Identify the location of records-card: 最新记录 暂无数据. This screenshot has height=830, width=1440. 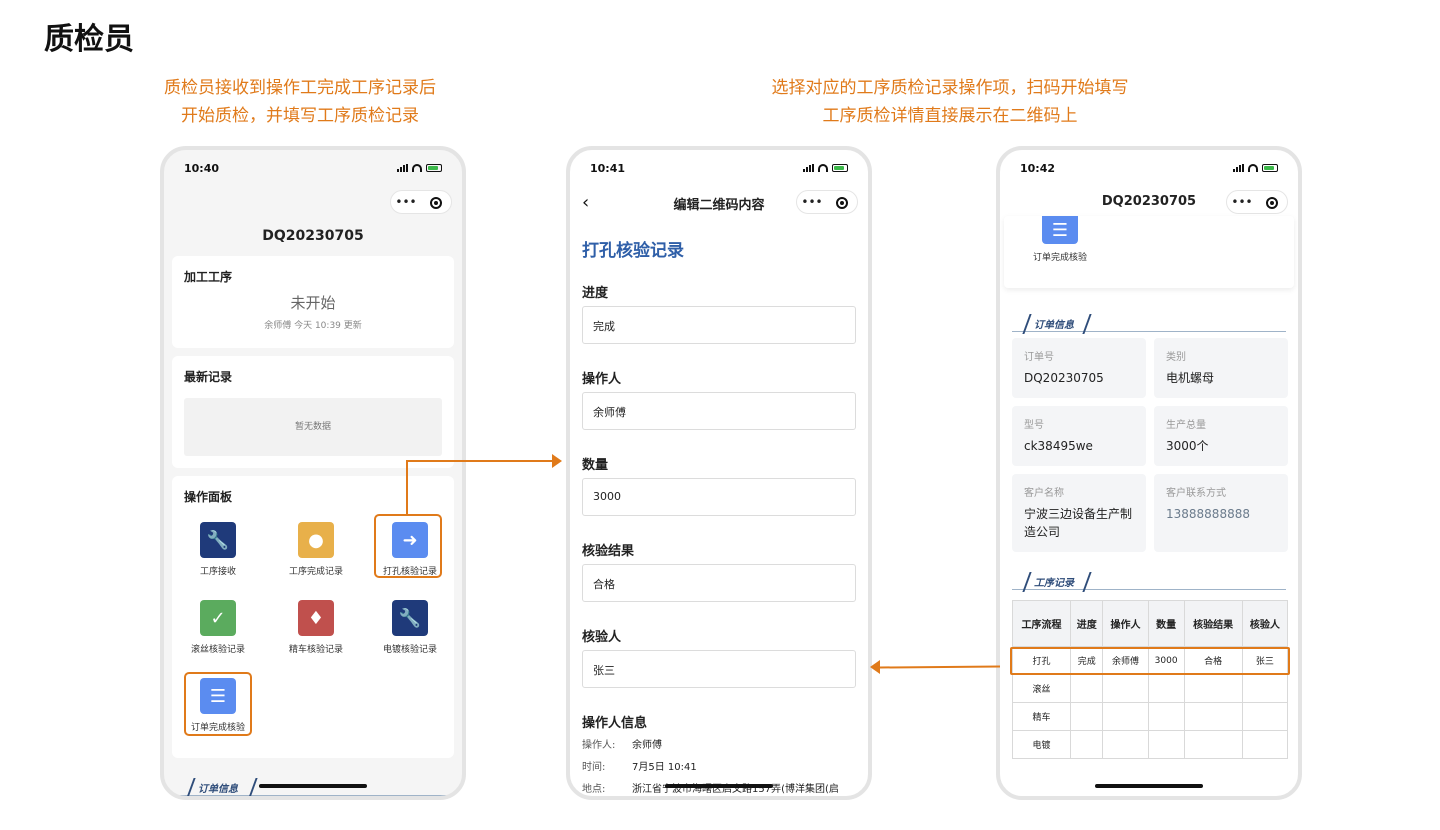
(313, 412).